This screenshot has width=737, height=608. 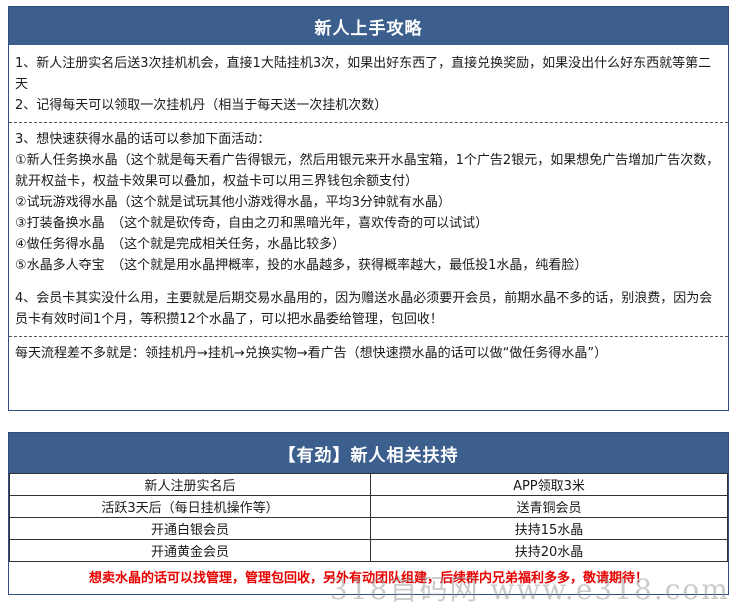 I want to click on table-row: 开通白银会员 扶持15水晶, so click(x=368, y=528).